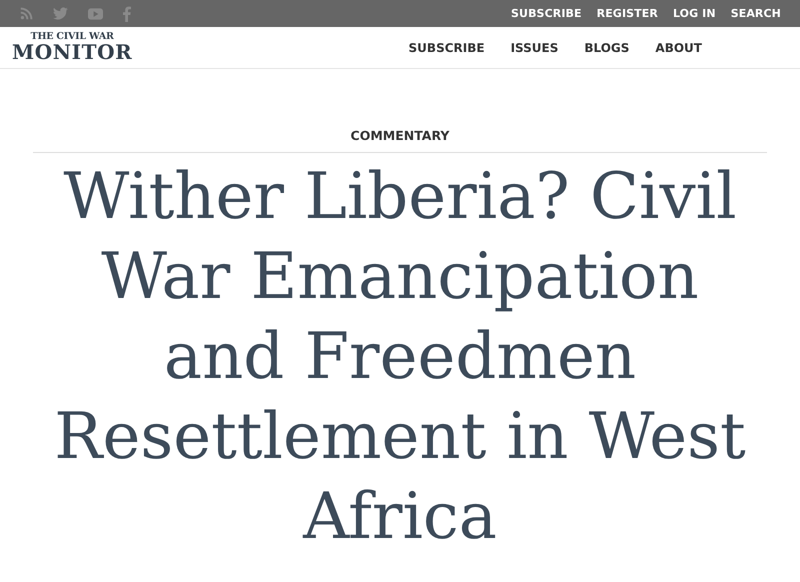  Describe the element at coordinates (60, 13) in the screenshot. I see `bird-icon` at that location.